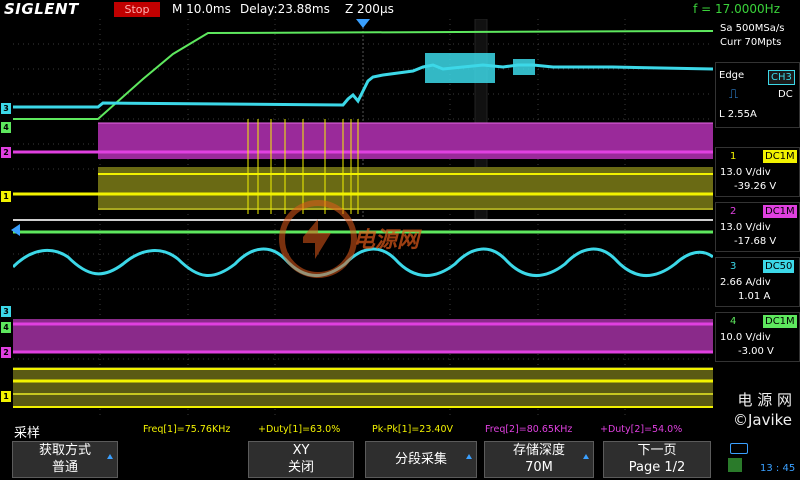  I want to click on ch1-info: 1 DC1M 13.0 V/div -39.26 V, so click(757, 172).